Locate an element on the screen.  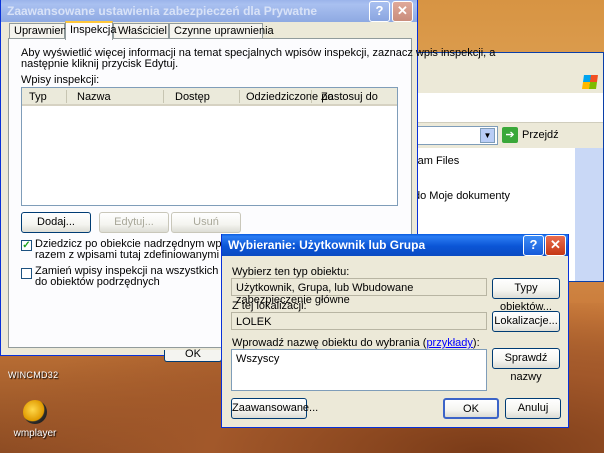
entries-label: Wpisy inspekcji: is located at coordinates (60, 80).